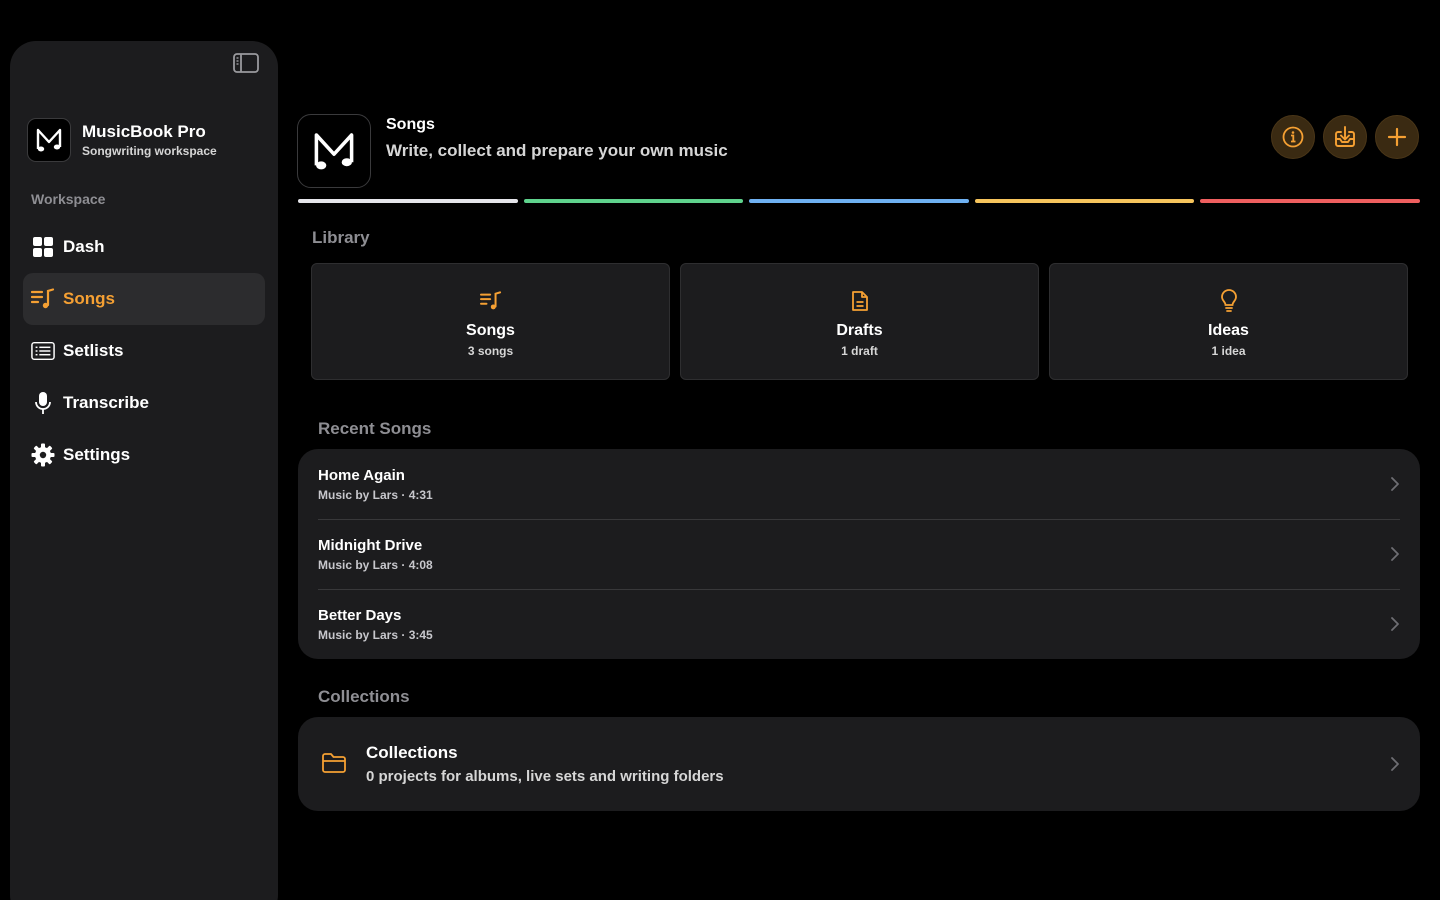 The width and height of the screenshot is (1440, 900). Describe the element at coordinates (97, 454) in the screenshot. I see `sidebar-item-label: Settings` at that location.